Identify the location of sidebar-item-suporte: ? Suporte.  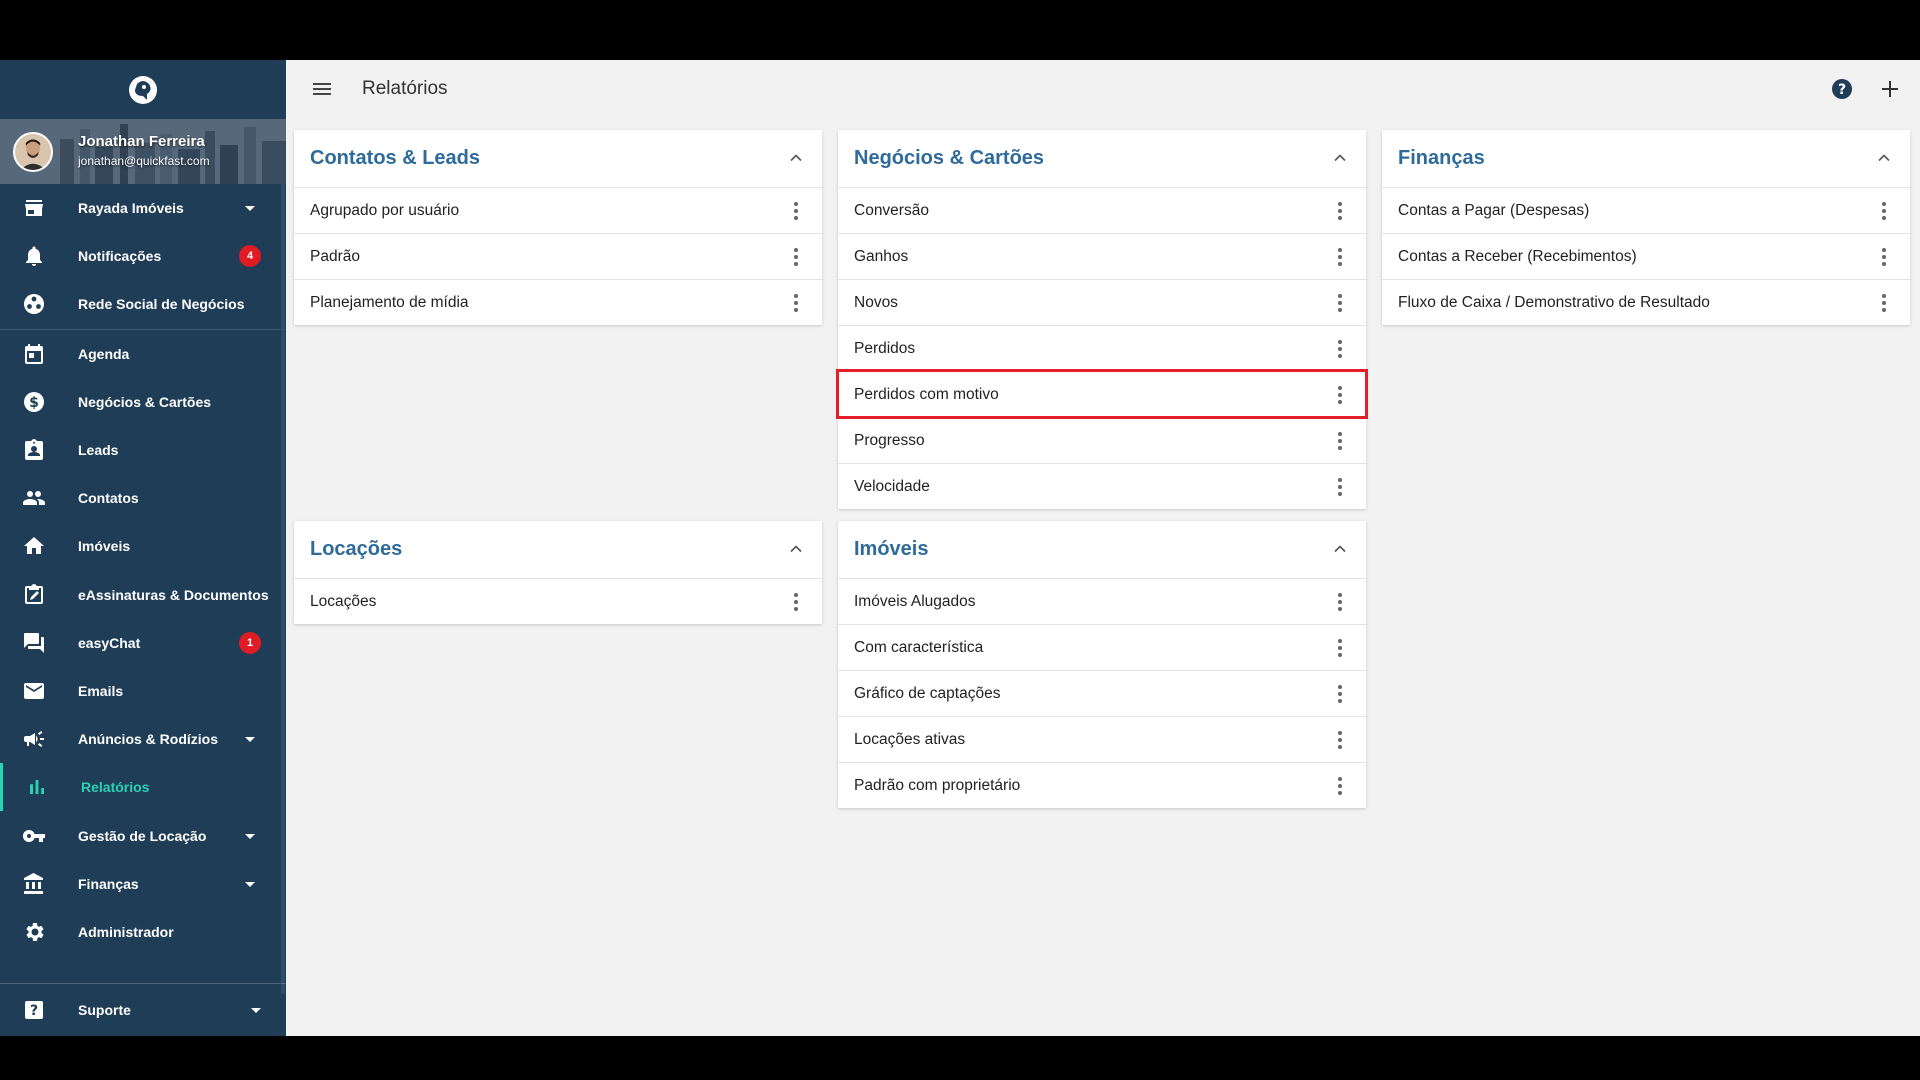
(143, 1009).